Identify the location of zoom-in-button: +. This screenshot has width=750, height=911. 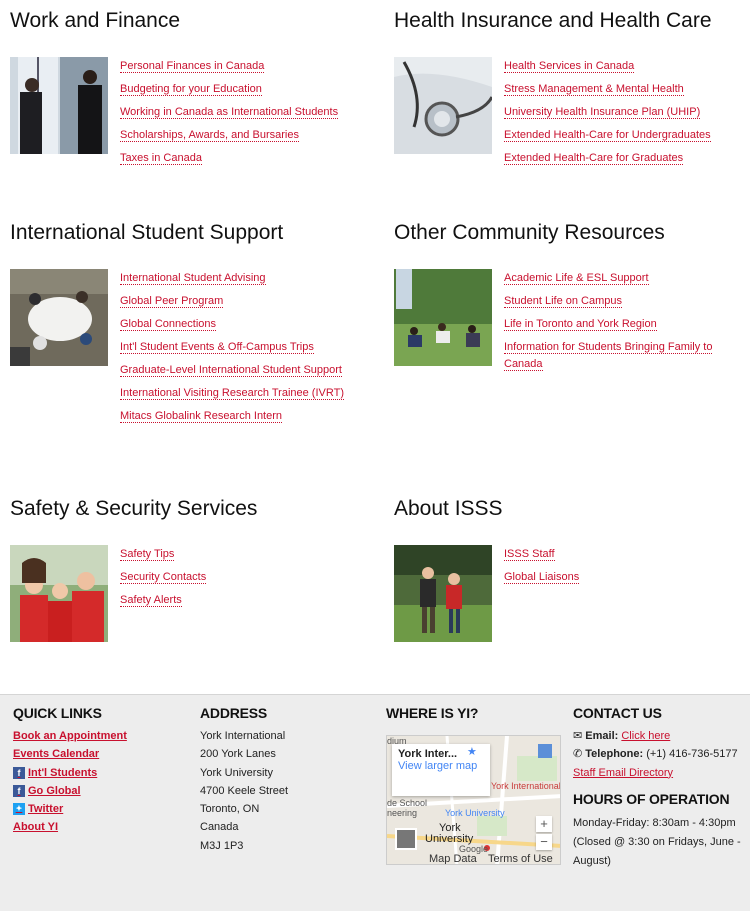
(544, 824).